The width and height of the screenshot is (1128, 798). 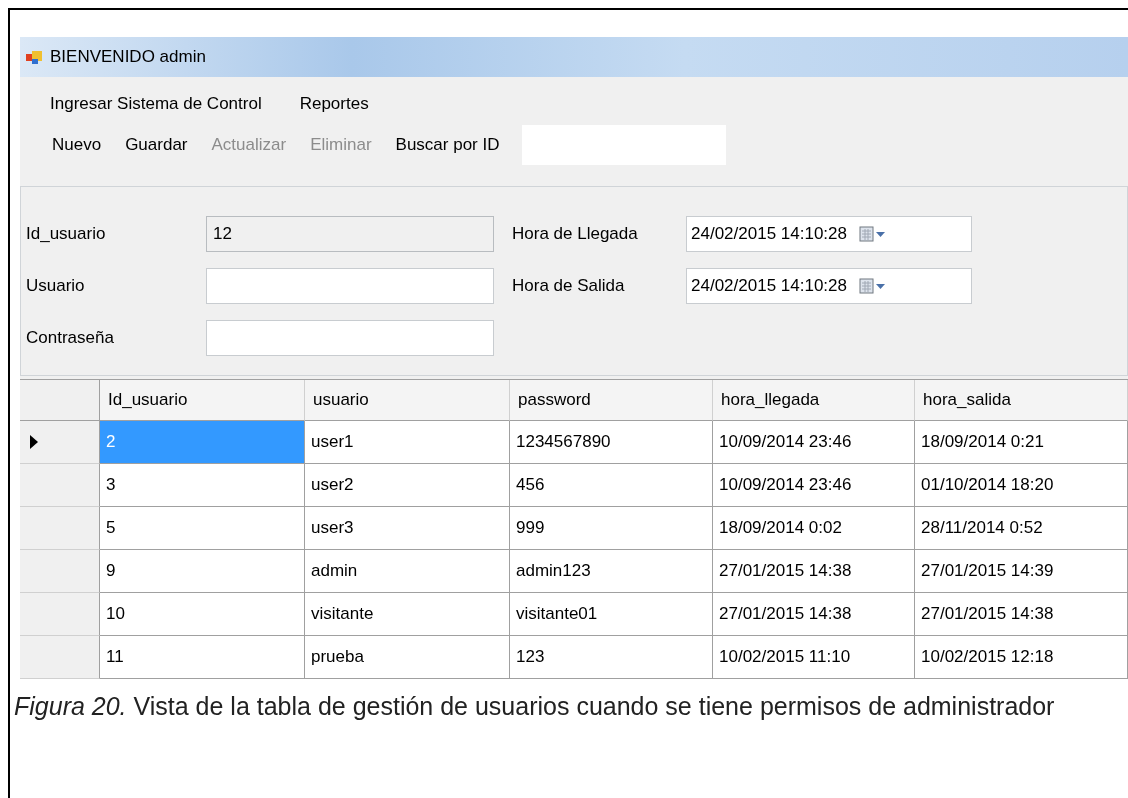 What do you see at coordinates (202, 657) in the screenshot?
I see `table-cell: 11` at bounding box center [202, 657].